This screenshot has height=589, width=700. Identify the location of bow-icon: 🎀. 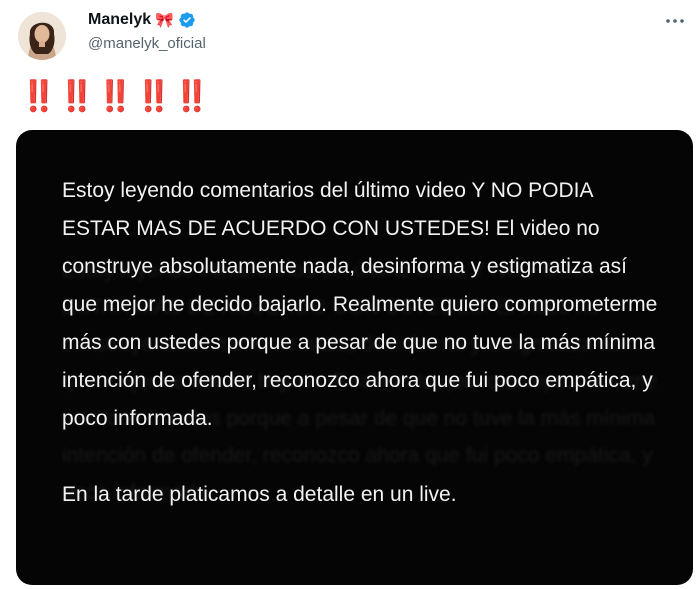
(164, 20).